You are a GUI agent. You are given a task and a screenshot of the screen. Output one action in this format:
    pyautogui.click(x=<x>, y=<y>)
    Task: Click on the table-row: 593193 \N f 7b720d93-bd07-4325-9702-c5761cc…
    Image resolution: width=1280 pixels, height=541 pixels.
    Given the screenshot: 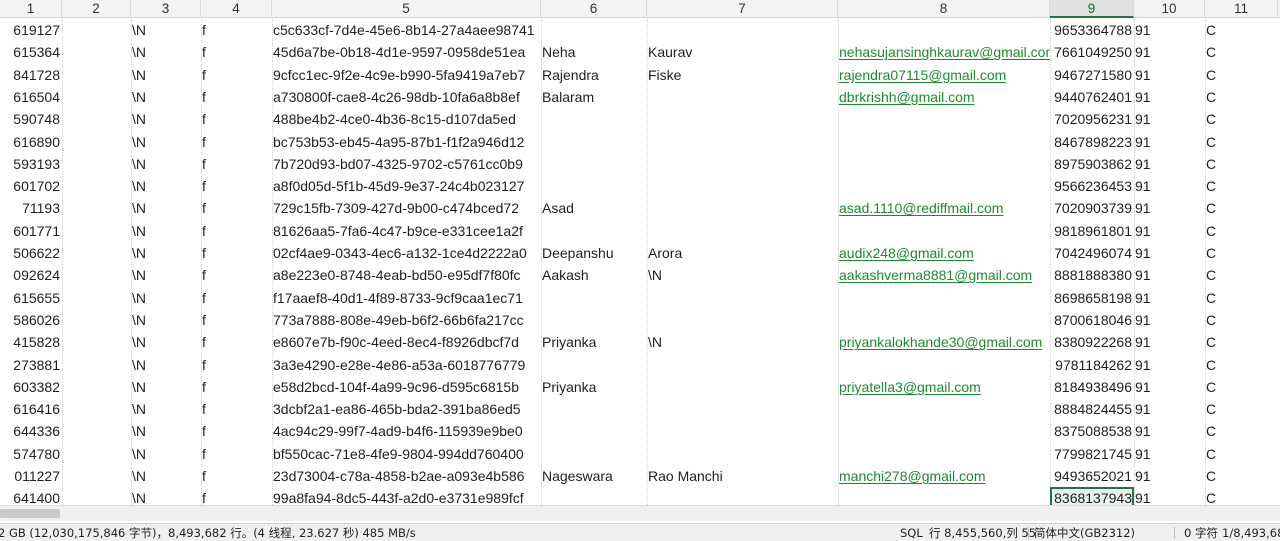 What is the action you would take?
    pyautogui.click(x=640, y=164)
    